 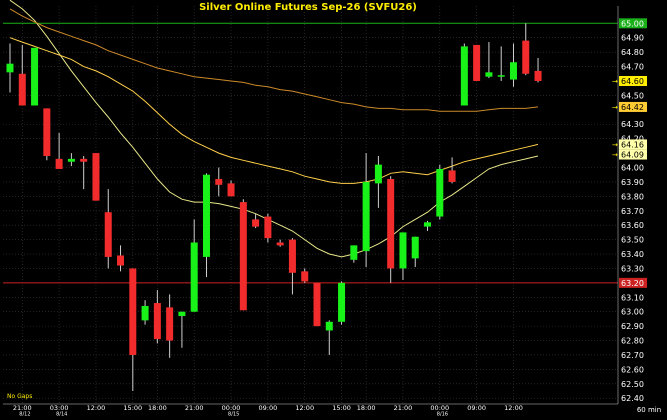 I want to click on y-tick-label: 63.30, so click(x=632, y=268).